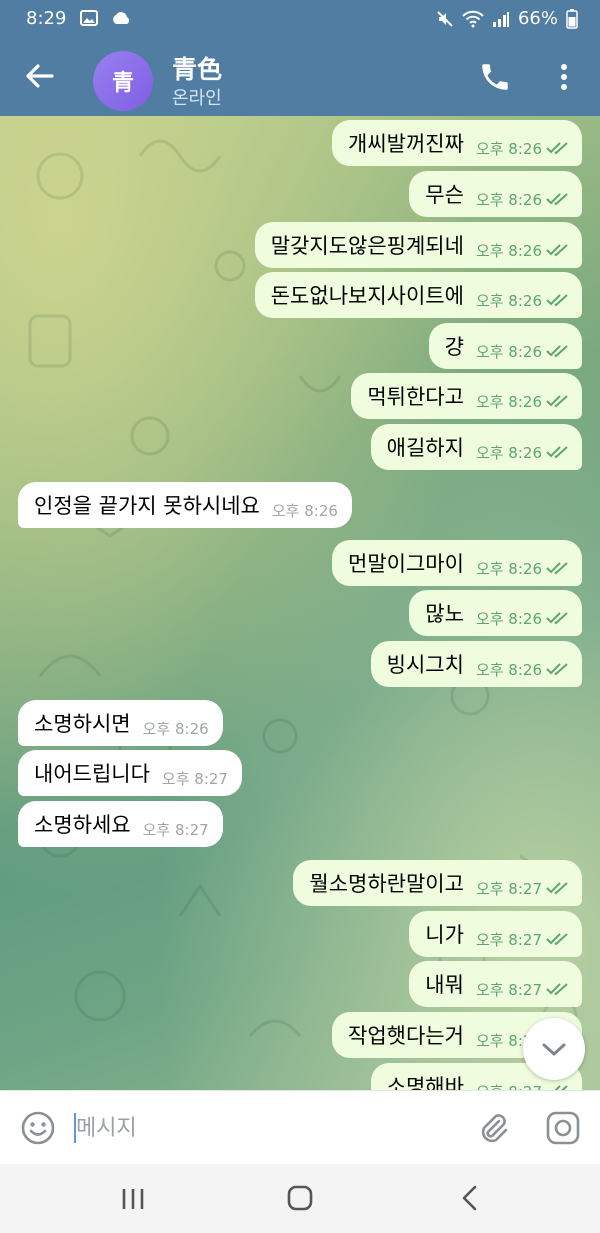 Image resolution: width=600 pixels, height=1233 pixels. Describe the element at coordinates (300, 77) in the screenshot. I see `chat-header: 青 青色 온라인` at that location.